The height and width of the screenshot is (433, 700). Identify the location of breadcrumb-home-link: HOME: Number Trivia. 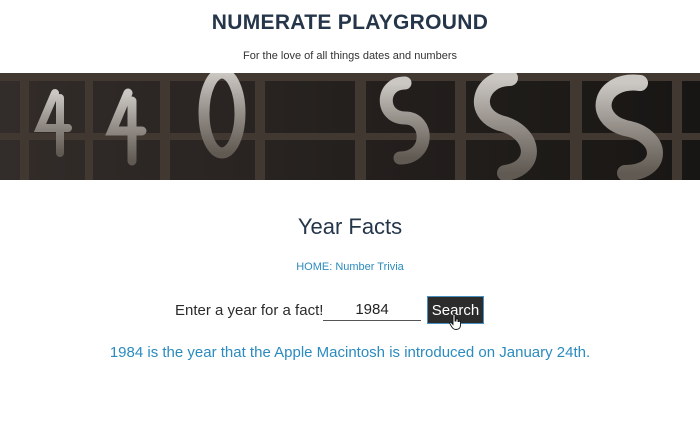
(350, 267).